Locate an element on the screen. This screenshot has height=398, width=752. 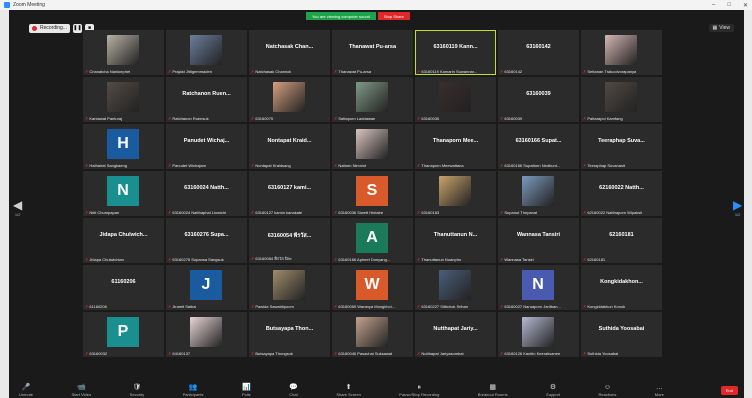
view-button: ▦ View is located at coordinates (721, 28).